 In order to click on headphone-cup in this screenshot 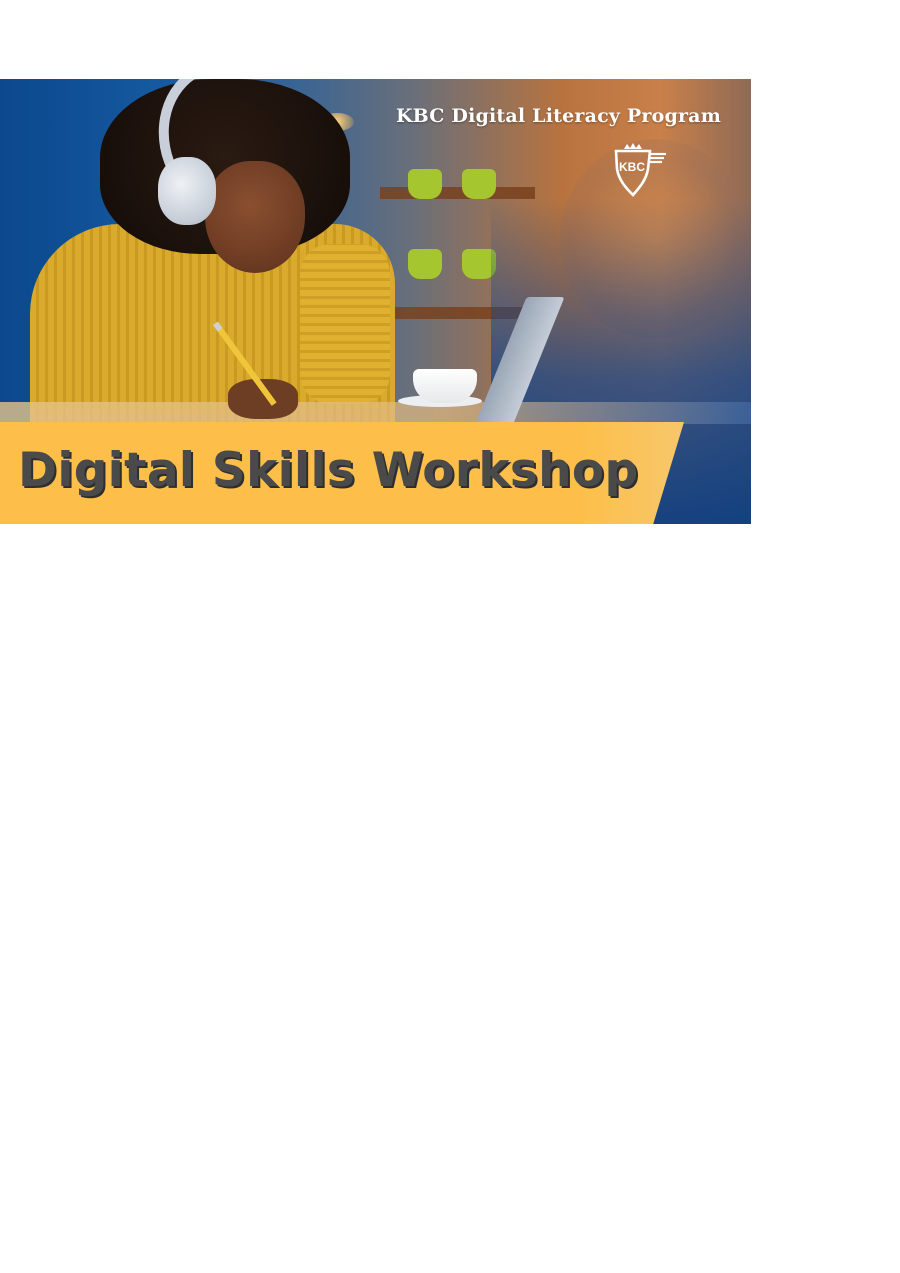, I will do `click(187, 191)`.